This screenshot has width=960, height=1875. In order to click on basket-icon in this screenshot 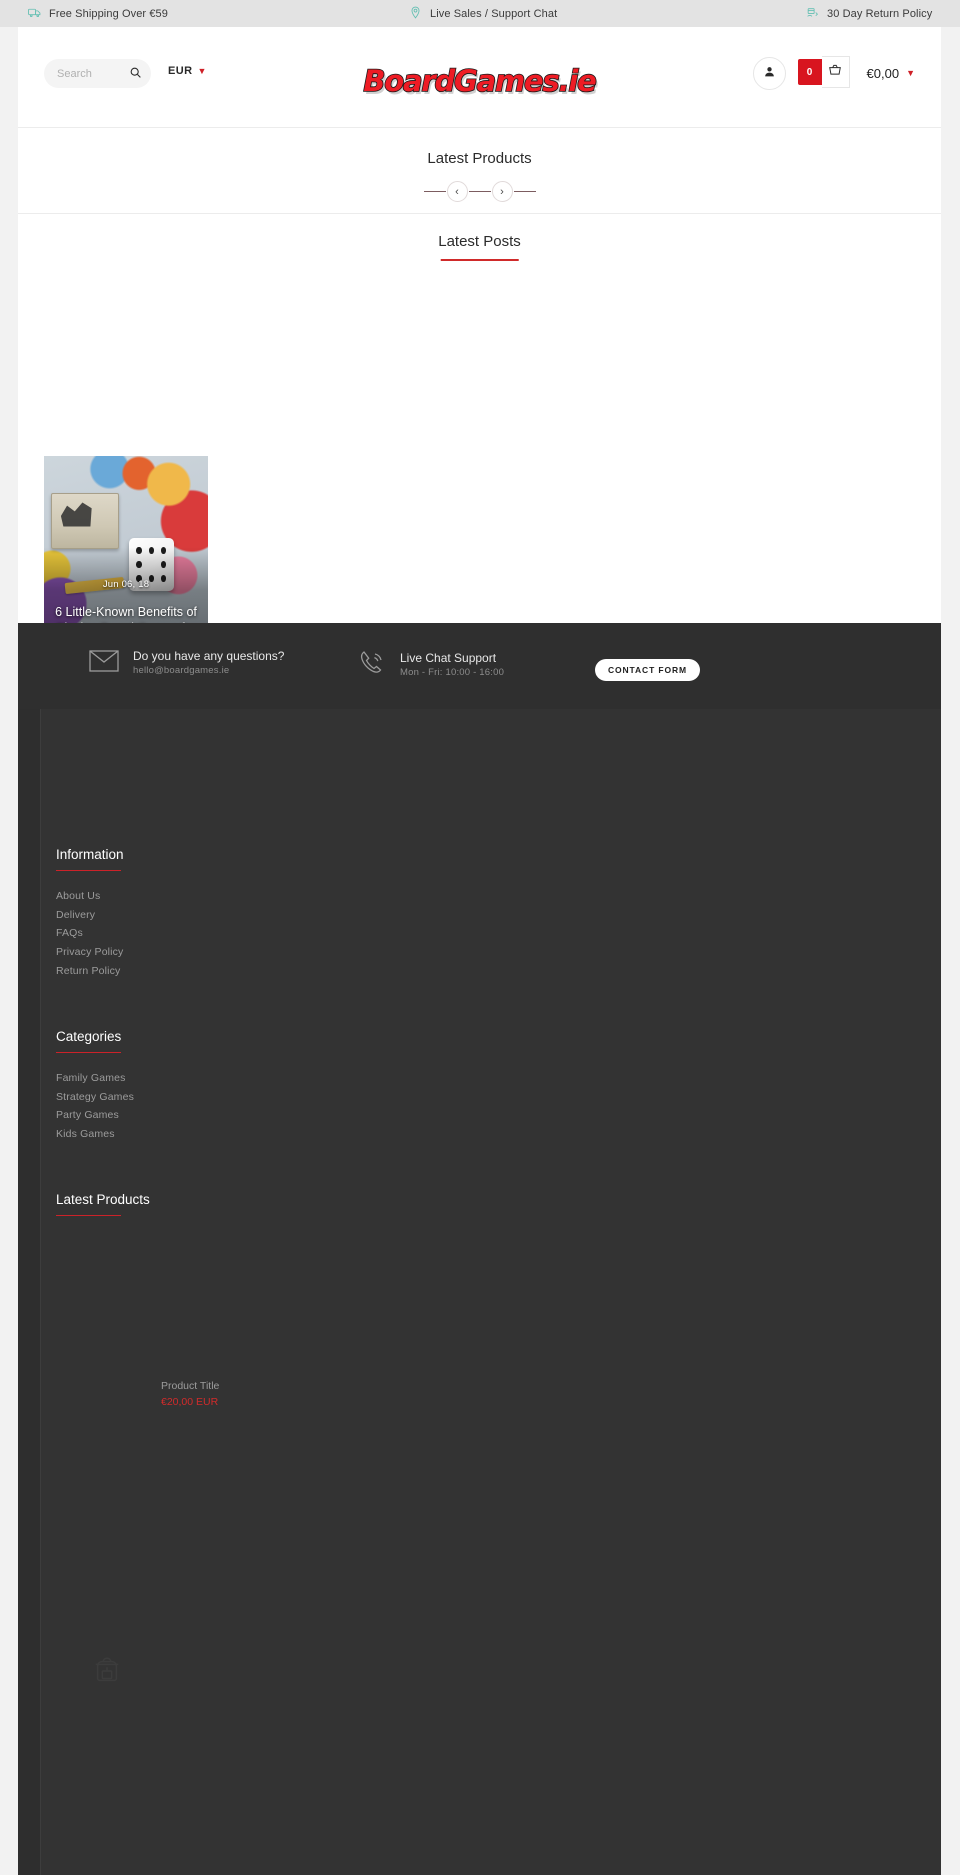, I will do `click(835, 72)`.